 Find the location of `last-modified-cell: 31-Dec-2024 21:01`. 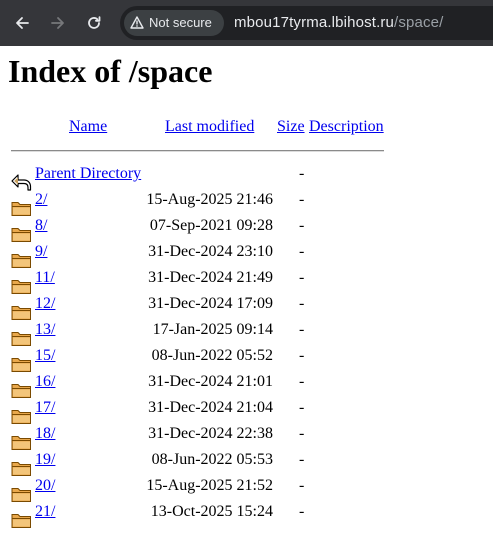

last-modified-cell: 31-Dec-2024 21:01 is located at coordinates (210, 381).